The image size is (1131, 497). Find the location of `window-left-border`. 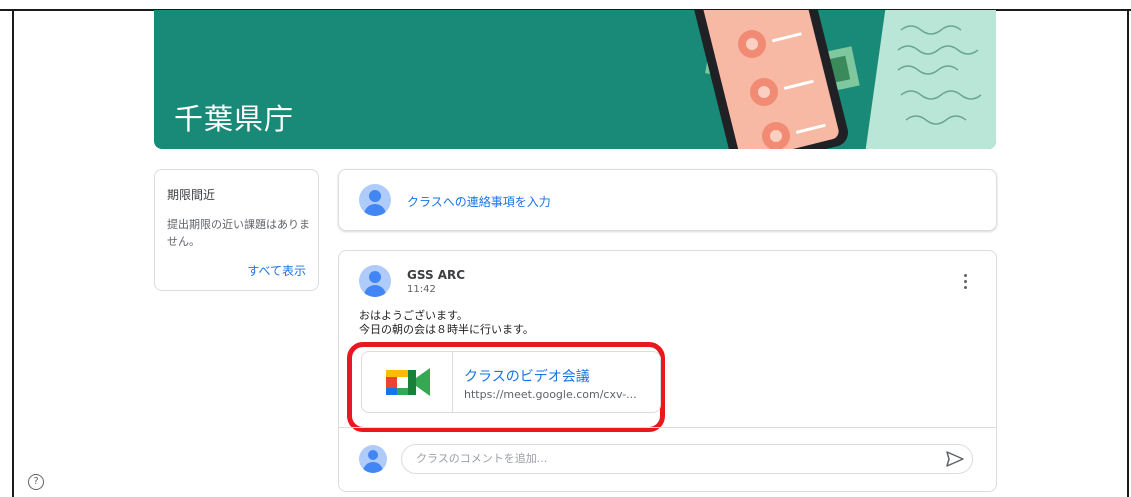

window-left-border is located at coordinates (13, 253).